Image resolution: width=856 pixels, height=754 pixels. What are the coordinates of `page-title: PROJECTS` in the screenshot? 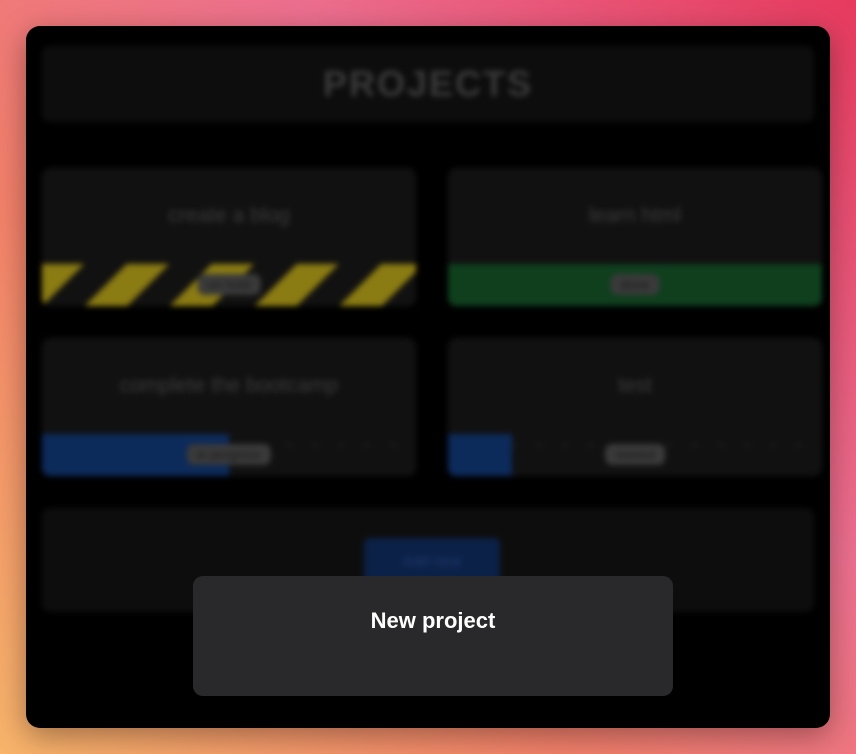 It's located at (428, 83).